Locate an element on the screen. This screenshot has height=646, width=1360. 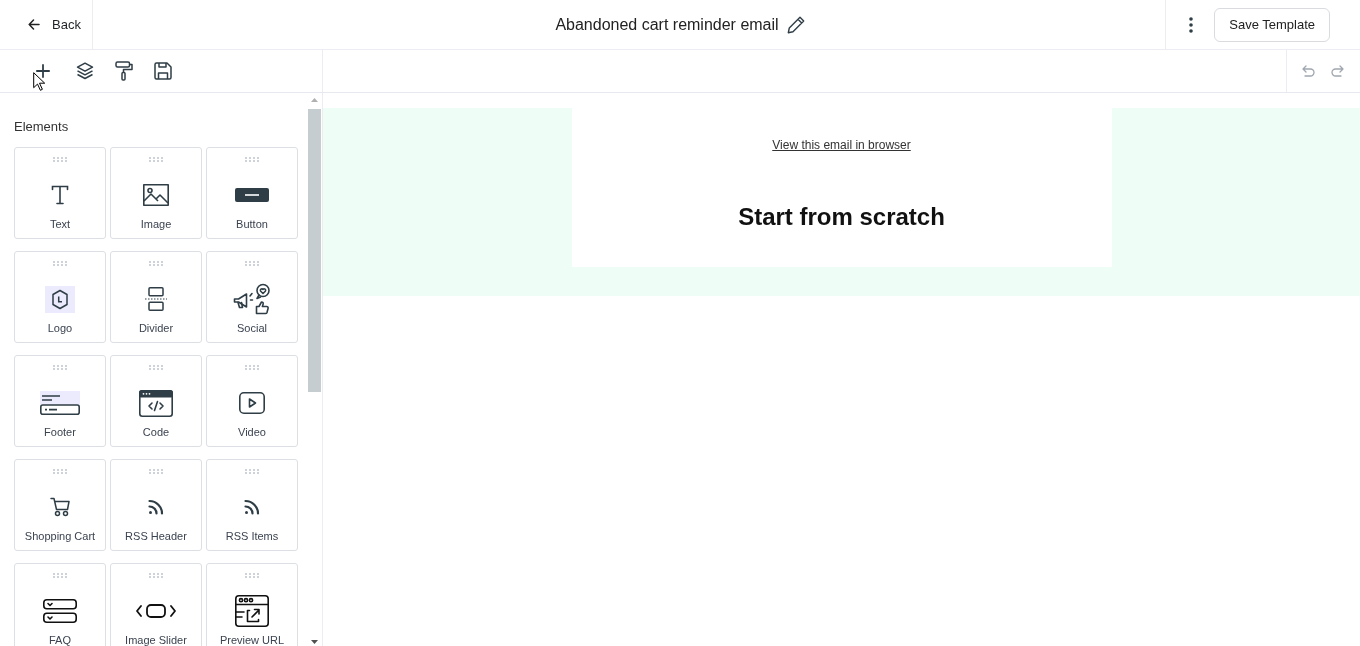
element-tile: Footer is located at coordinates (60, 401).